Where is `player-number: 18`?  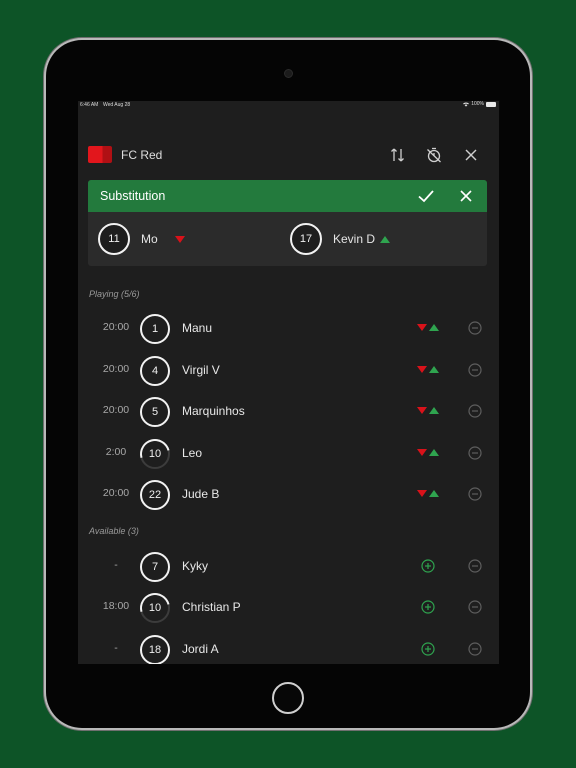 player-number: 18 is located at coordinates (155, 649).